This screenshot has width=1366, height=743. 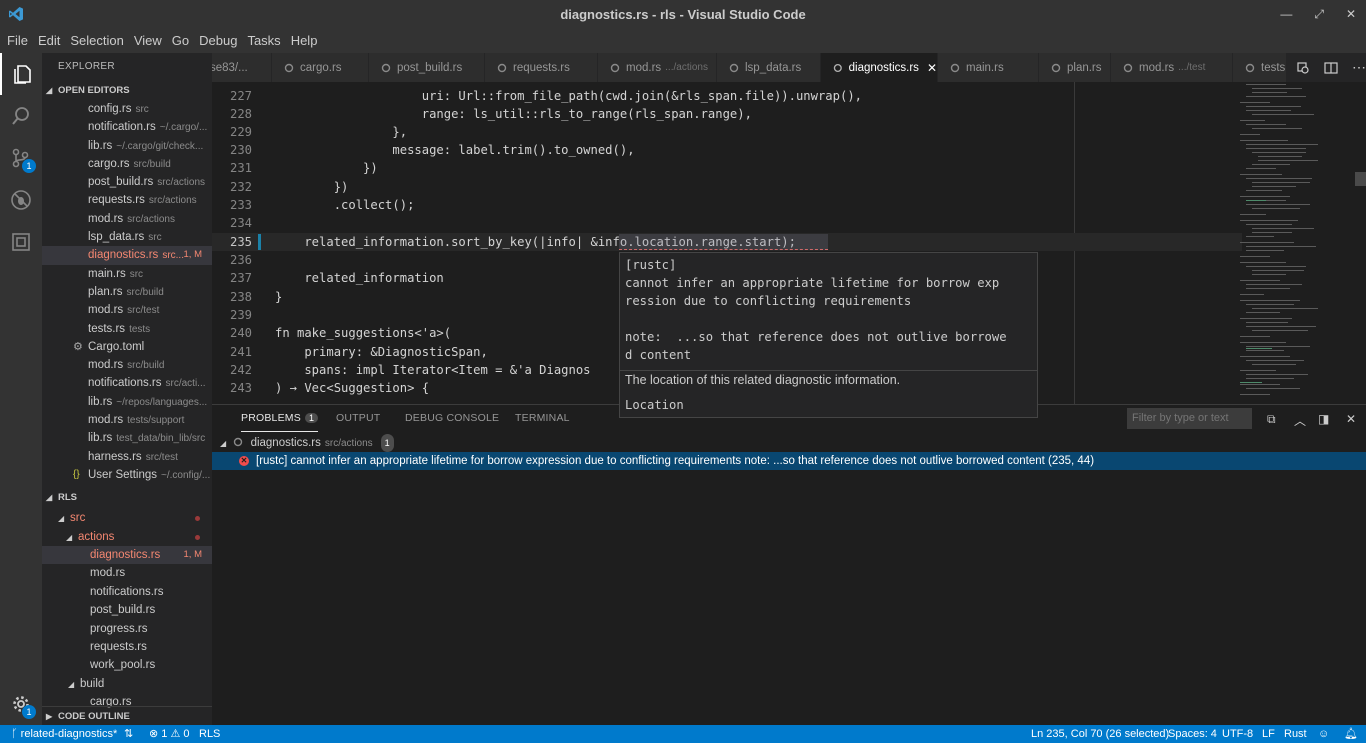 What do you see at coordinates (218, 40) in the screenshot?
I see `menu-debug: Debug` at bounding box center [218, 40].